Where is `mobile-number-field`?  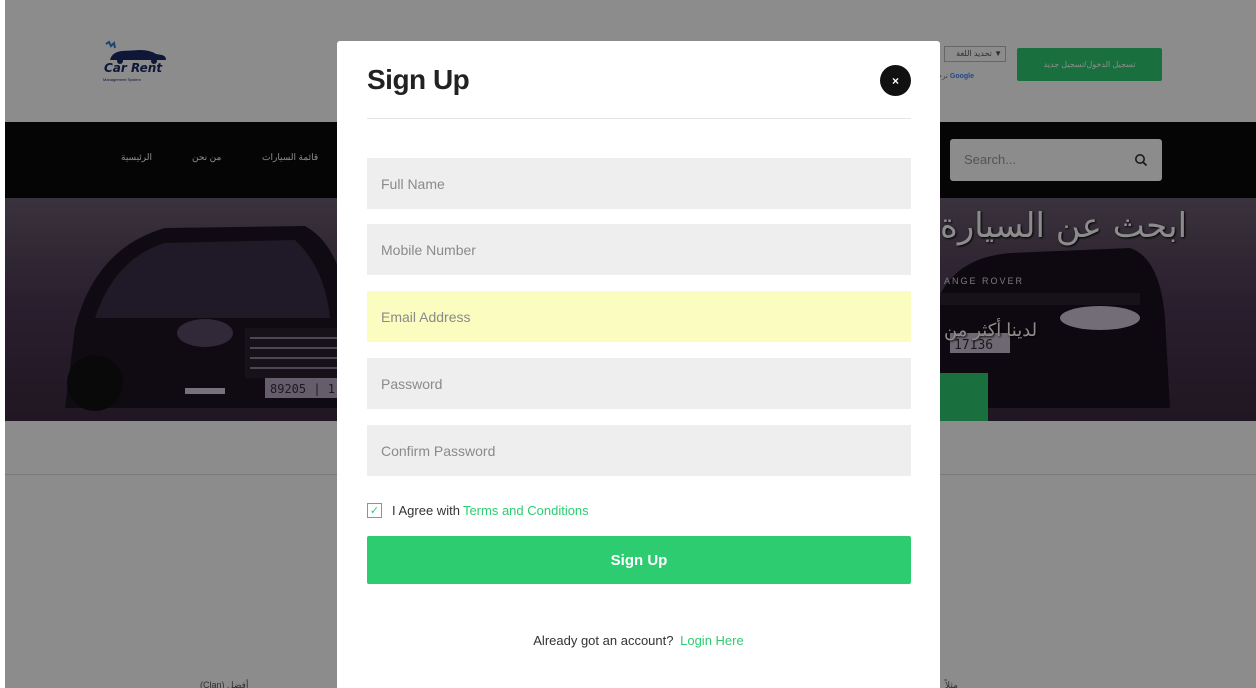
mobile-number-field is located at coordinates (639, 249).